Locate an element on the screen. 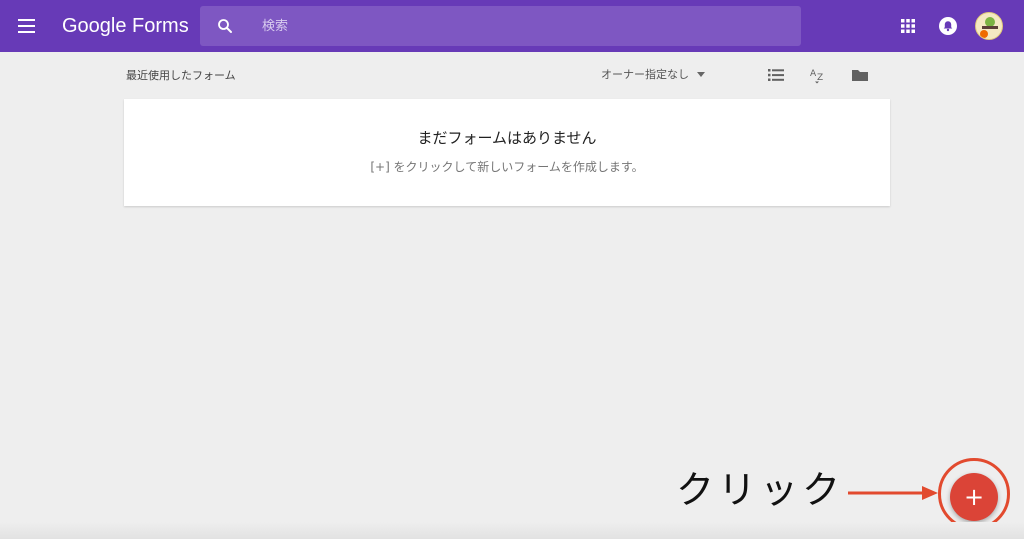  empty-state-hint: [+] をクリックして新しいフォームを作成します。 is located at coordinates (507, 167).